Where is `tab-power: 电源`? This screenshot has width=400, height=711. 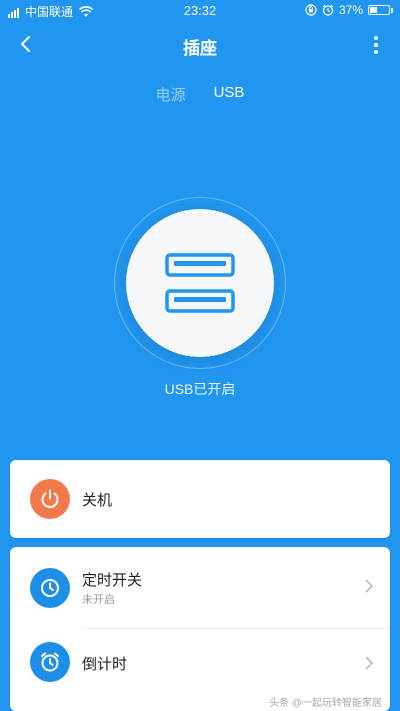 tab-power: 电源 is located at coordinates (171, 94).